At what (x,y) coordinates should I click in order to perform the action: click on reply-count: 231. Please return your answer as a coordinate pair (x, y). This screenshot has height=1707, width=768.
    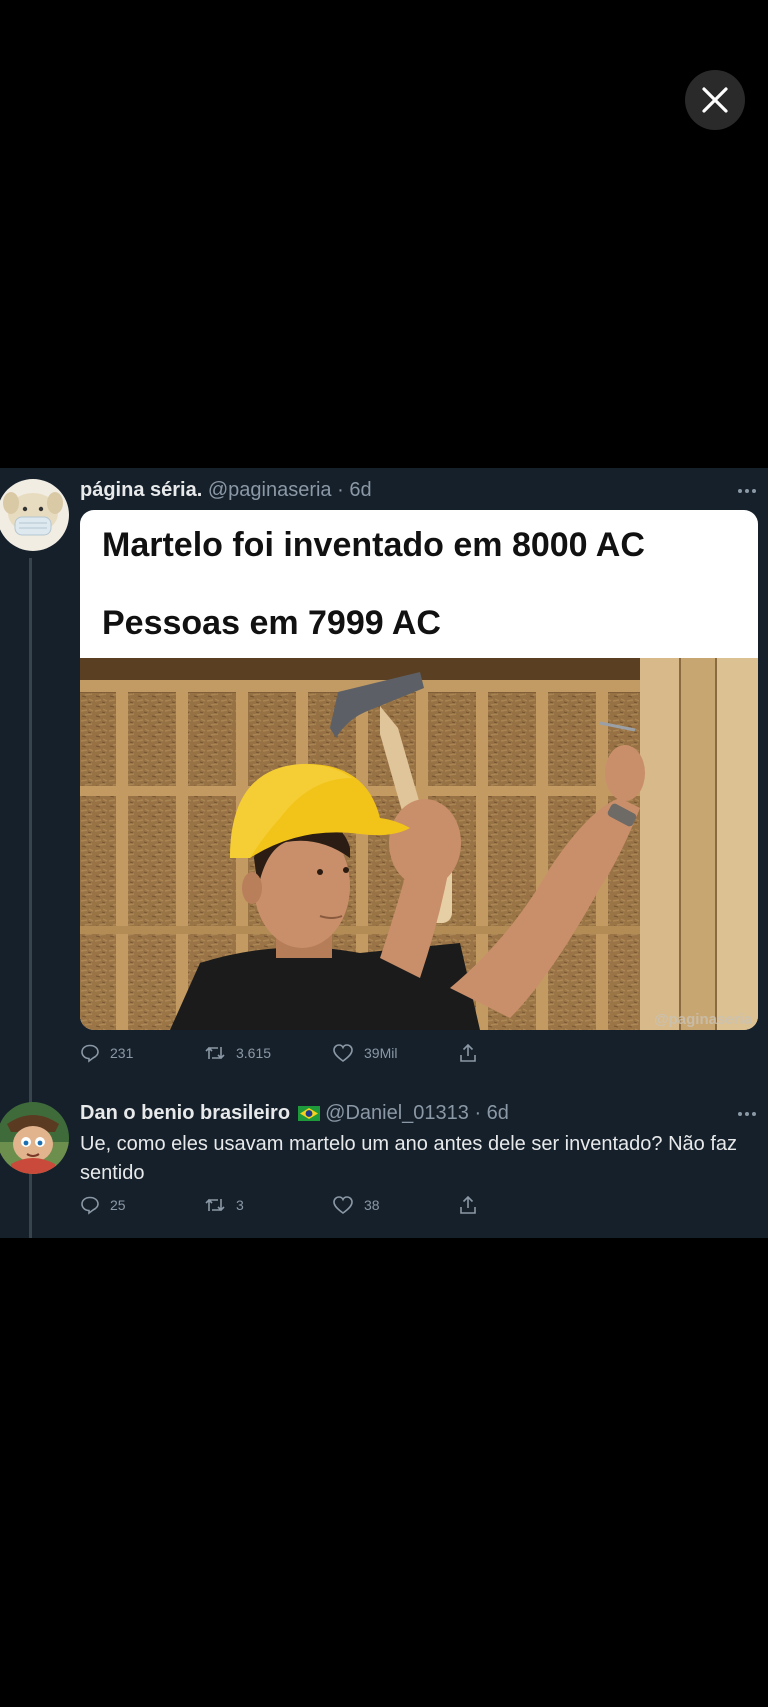
    Looking at the image, I should click on (122, 1053).